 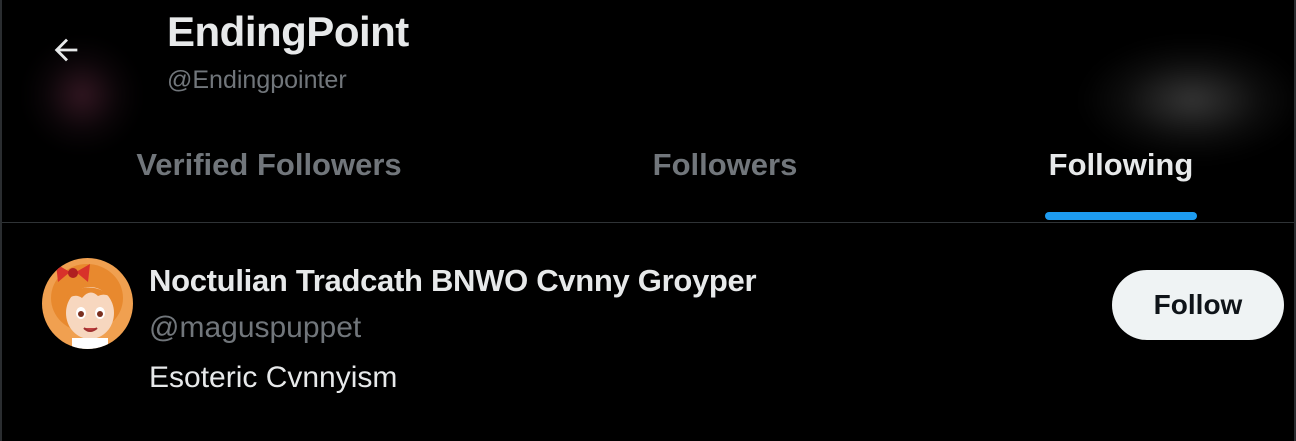 I want to click on profile-handle: @Endingpointer, so click(x=257, y=80).